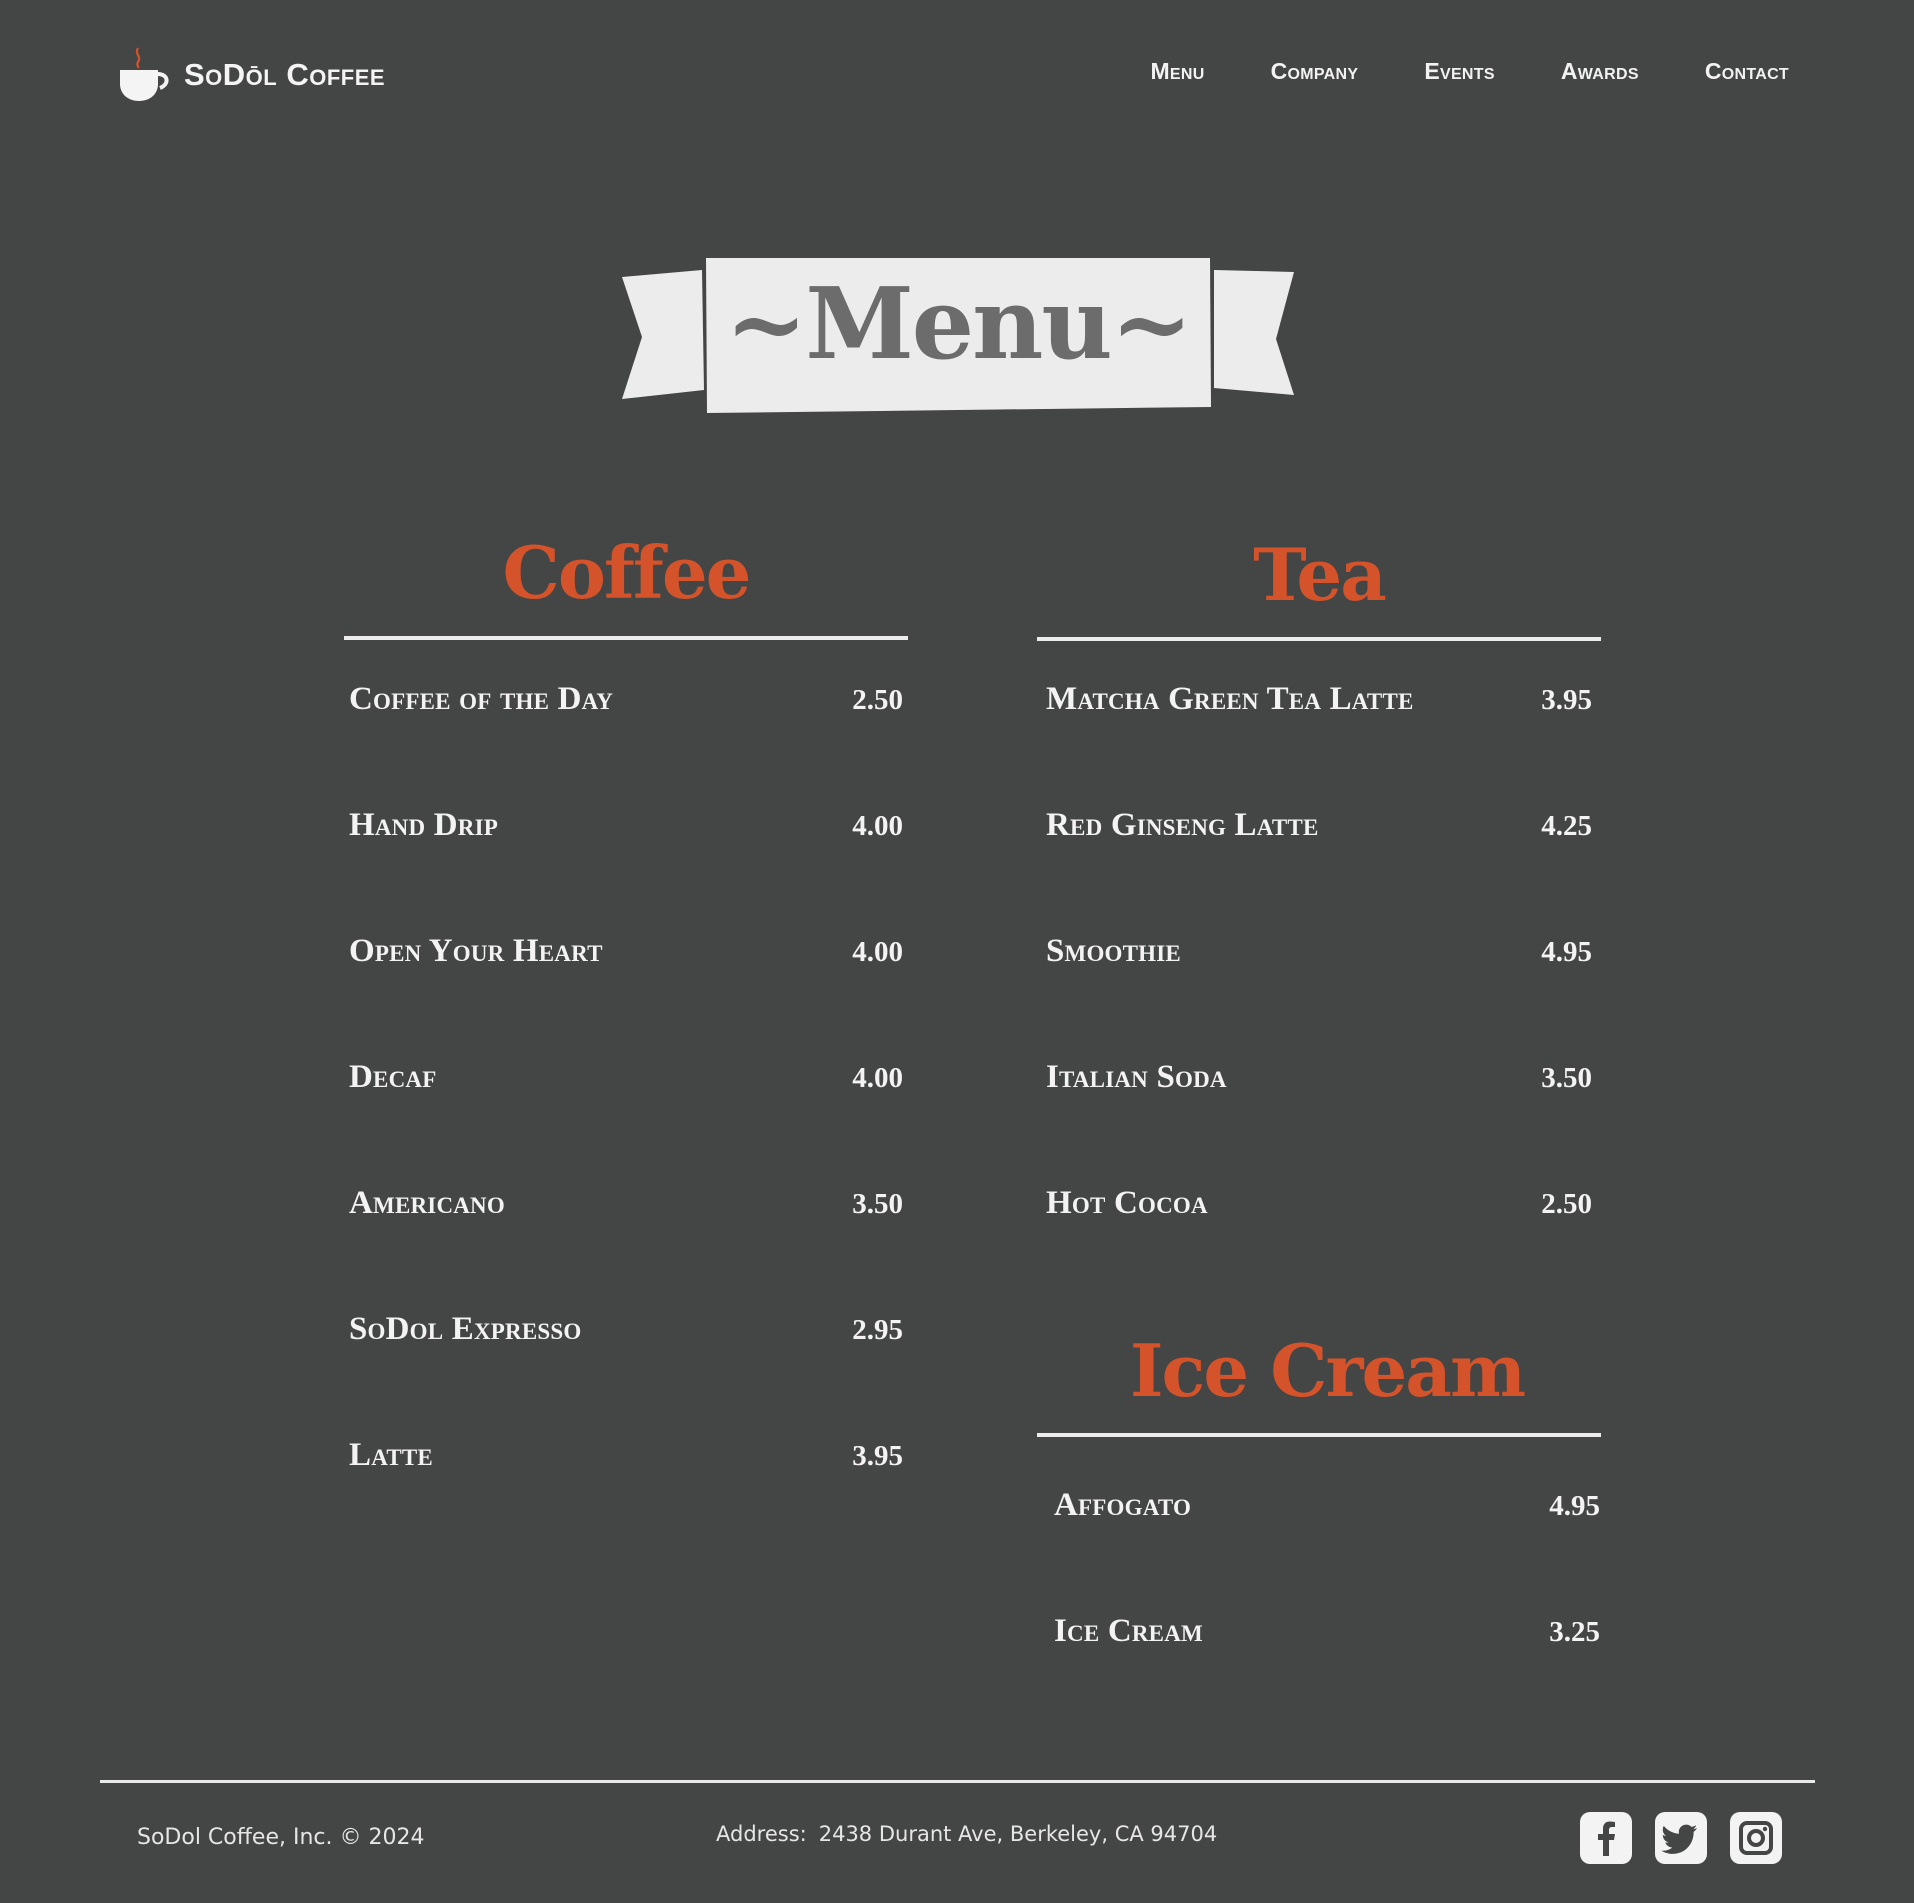  I want to click on coffee-divider, so click(626, 638).